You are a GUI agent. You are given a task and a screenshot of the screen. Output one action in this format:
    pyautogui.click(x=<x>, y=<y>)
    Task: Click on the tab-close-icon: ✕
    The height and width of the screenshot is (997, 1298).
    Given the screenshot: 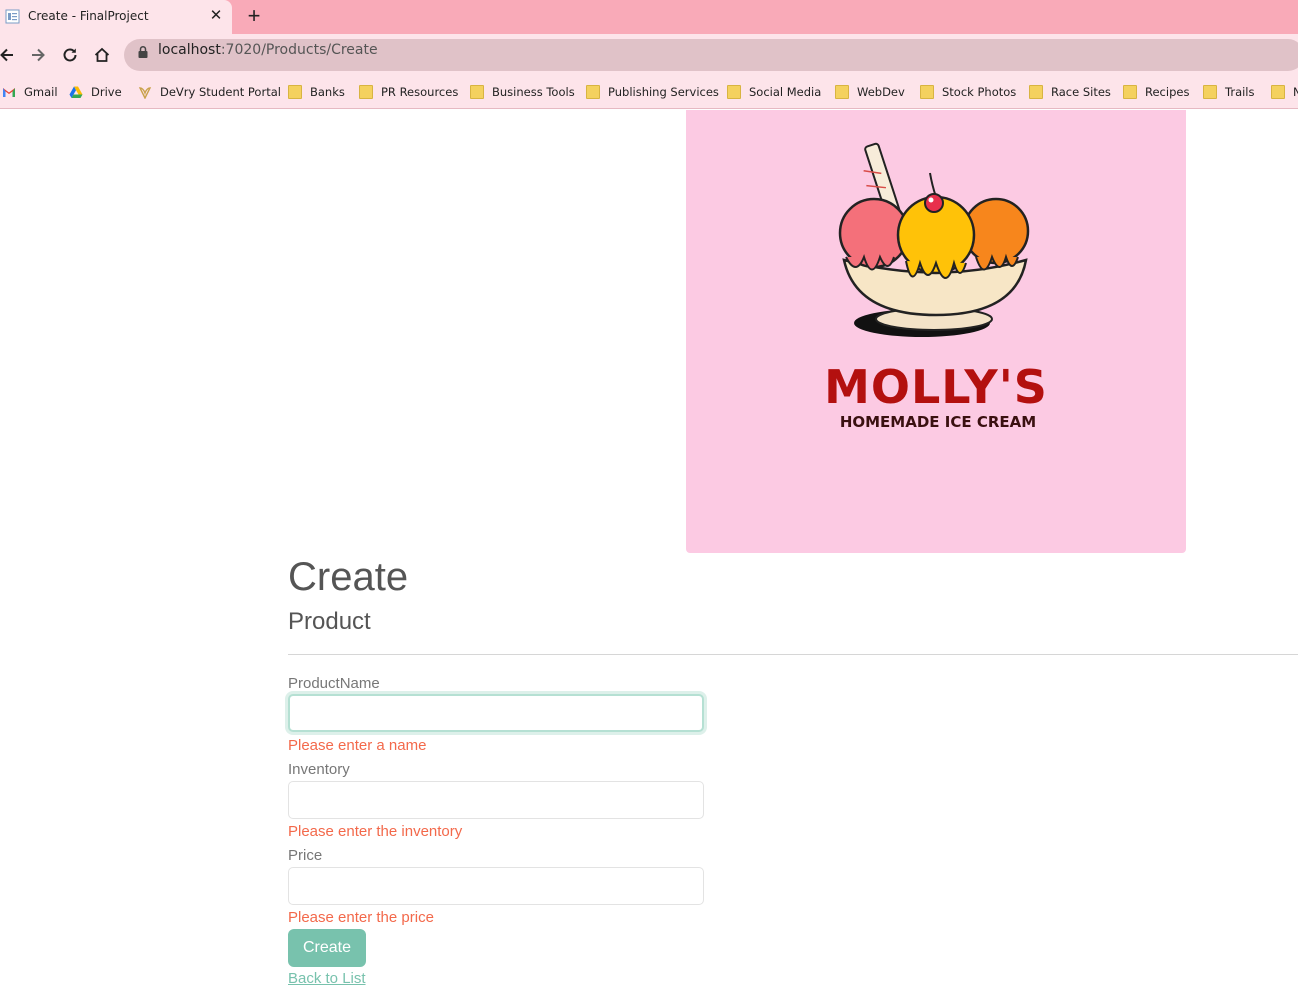 What is the action you would take?
    pyautogui.click(x=216, y=16)
    